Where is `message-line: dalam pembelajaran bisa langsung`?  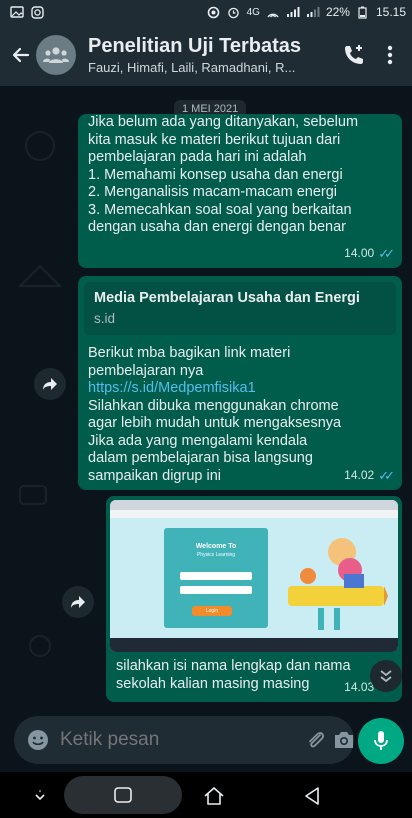 message-line: dalam pembelajaran bisa langsung is located at coordinates (200, 458).